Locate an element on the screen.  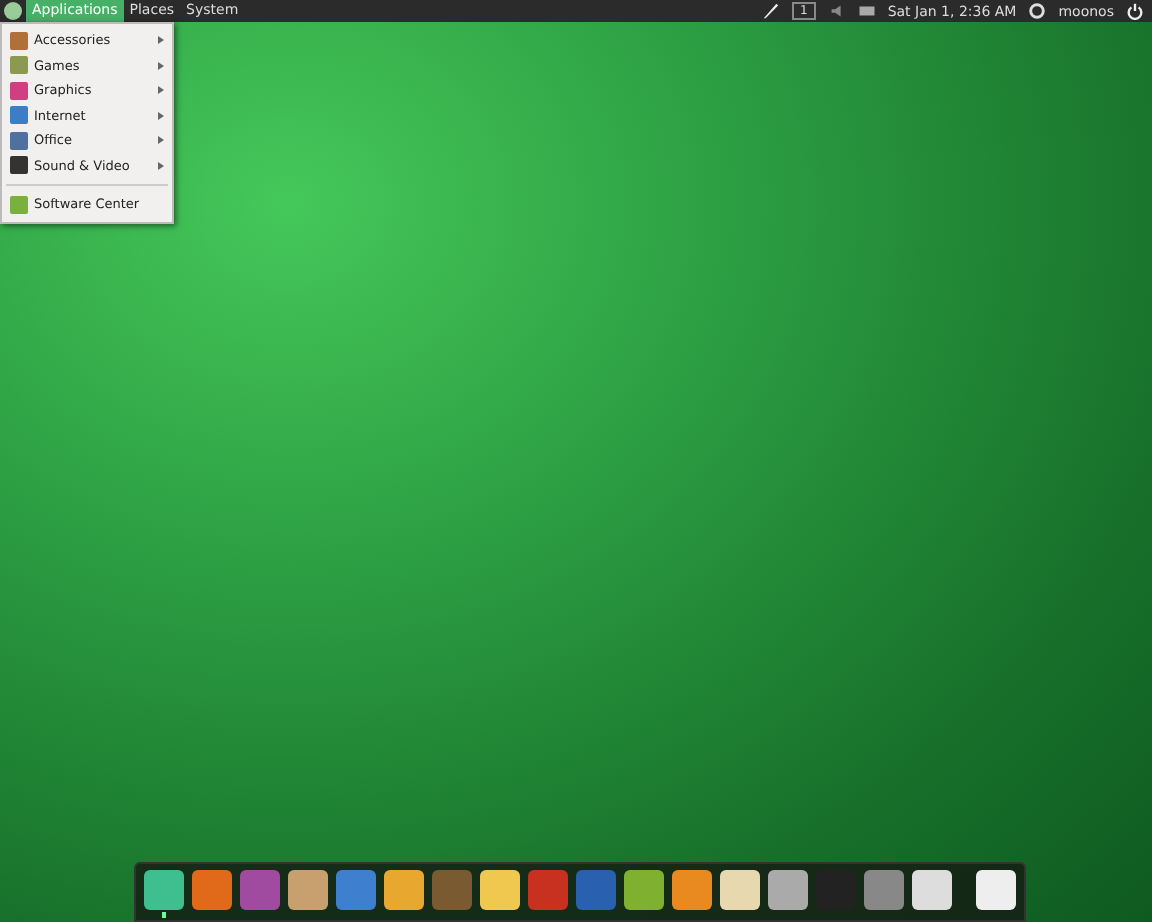
power-icon is located at coordinates (1135, 11).